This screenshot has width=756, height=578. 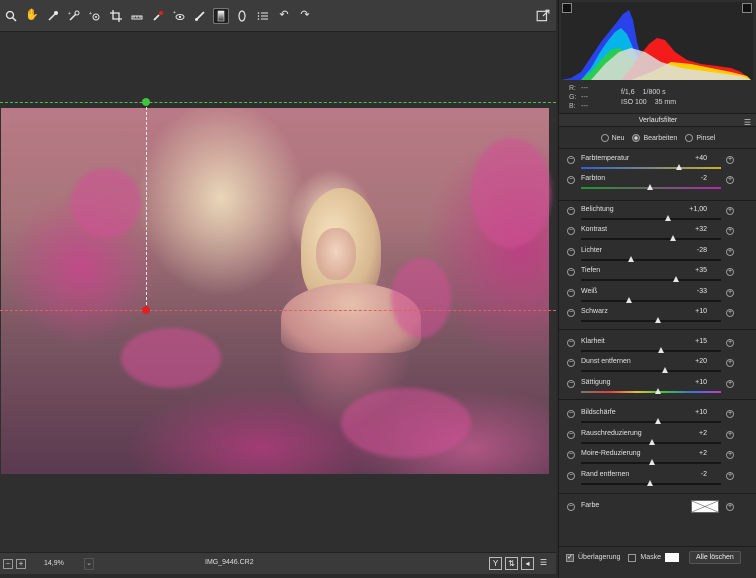 I want to click on slider-value: +15, so click(x=694, y=341).